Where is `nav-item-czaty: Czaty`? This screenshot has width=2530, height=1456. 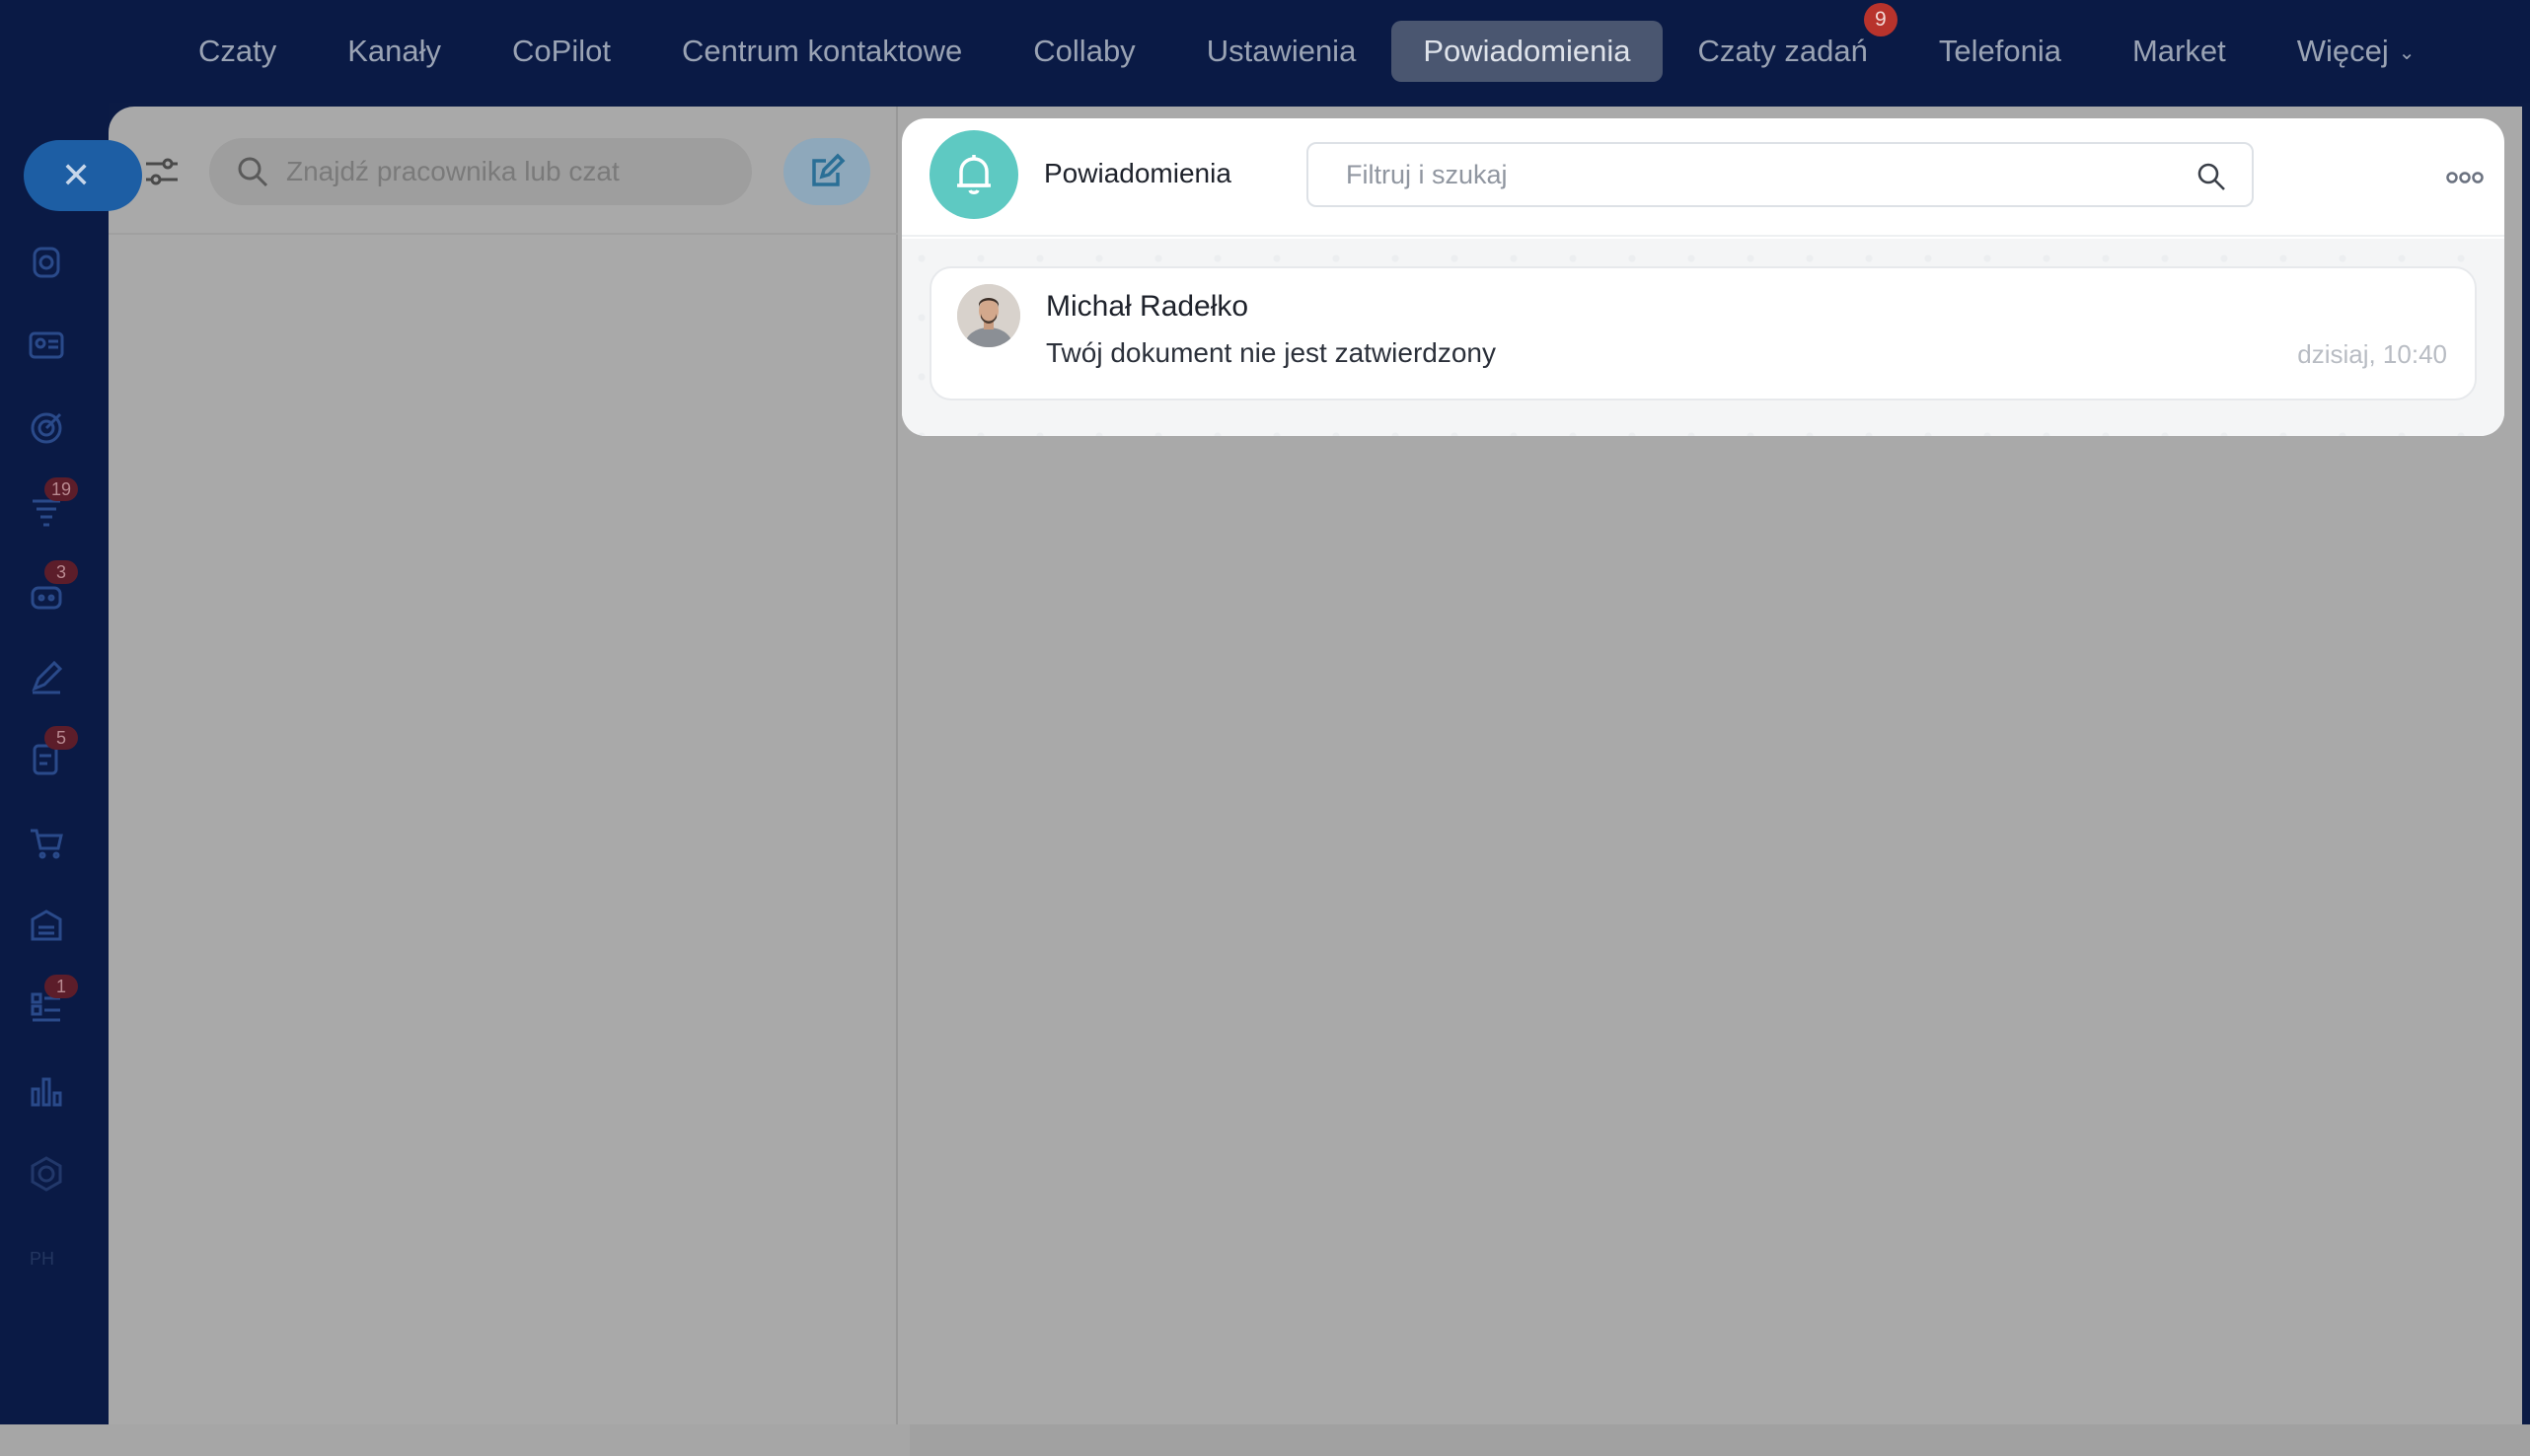
nav-item-czaty: Czaty is located at coordinates (237, 51).